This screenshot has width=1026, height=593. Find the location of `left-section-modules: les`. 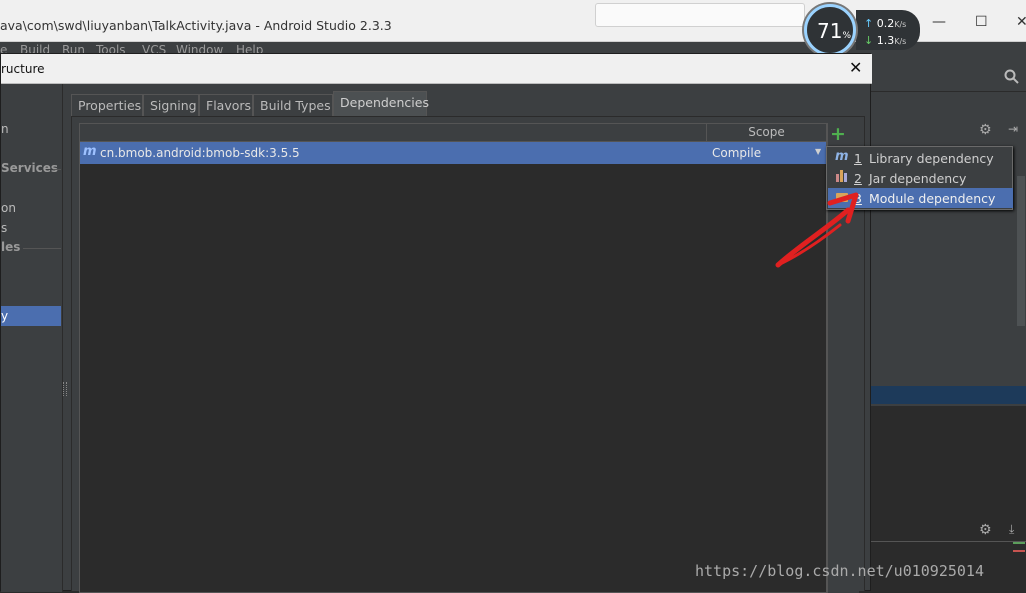

left-section-modules: les is located at coordinates (11, 247).